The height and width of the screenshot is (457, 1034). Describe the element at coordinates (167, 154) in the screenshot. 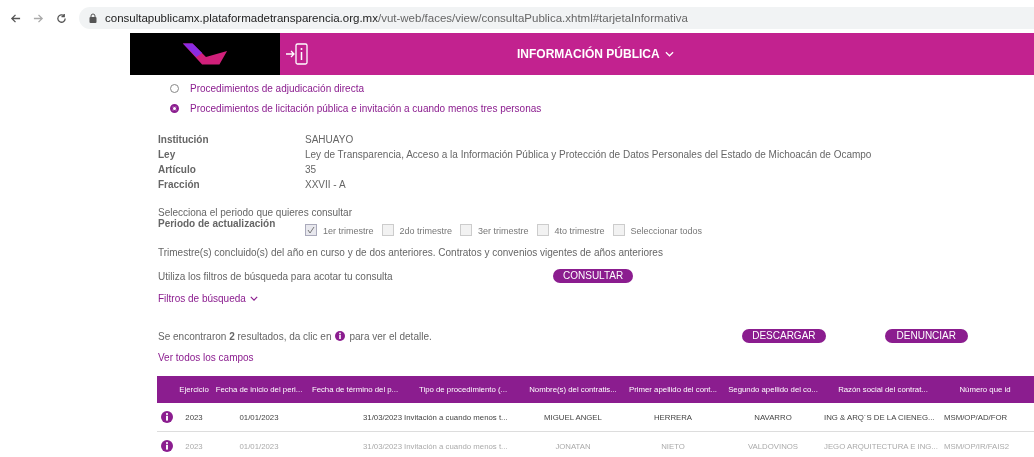

I see `field-label: Ley` at that location.